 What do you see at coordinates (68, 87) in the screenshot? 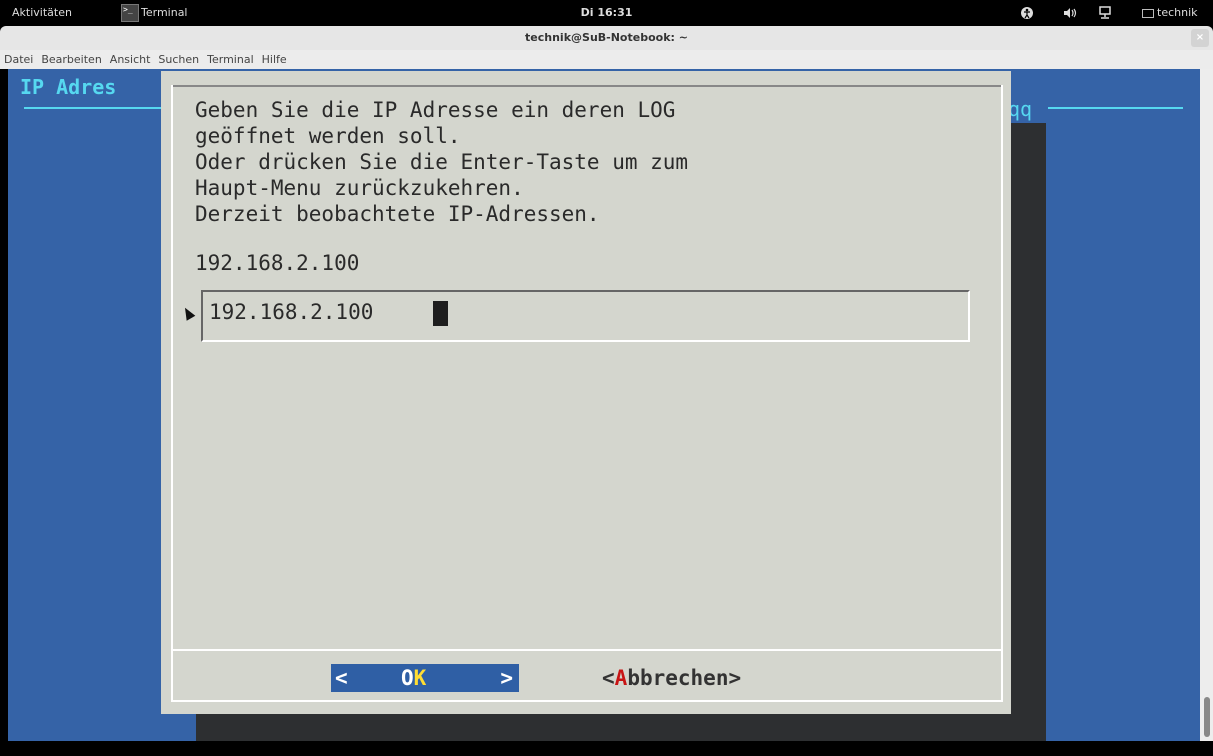
I see `background-screen-title: IP Adres` at bounding box center [68, 87].